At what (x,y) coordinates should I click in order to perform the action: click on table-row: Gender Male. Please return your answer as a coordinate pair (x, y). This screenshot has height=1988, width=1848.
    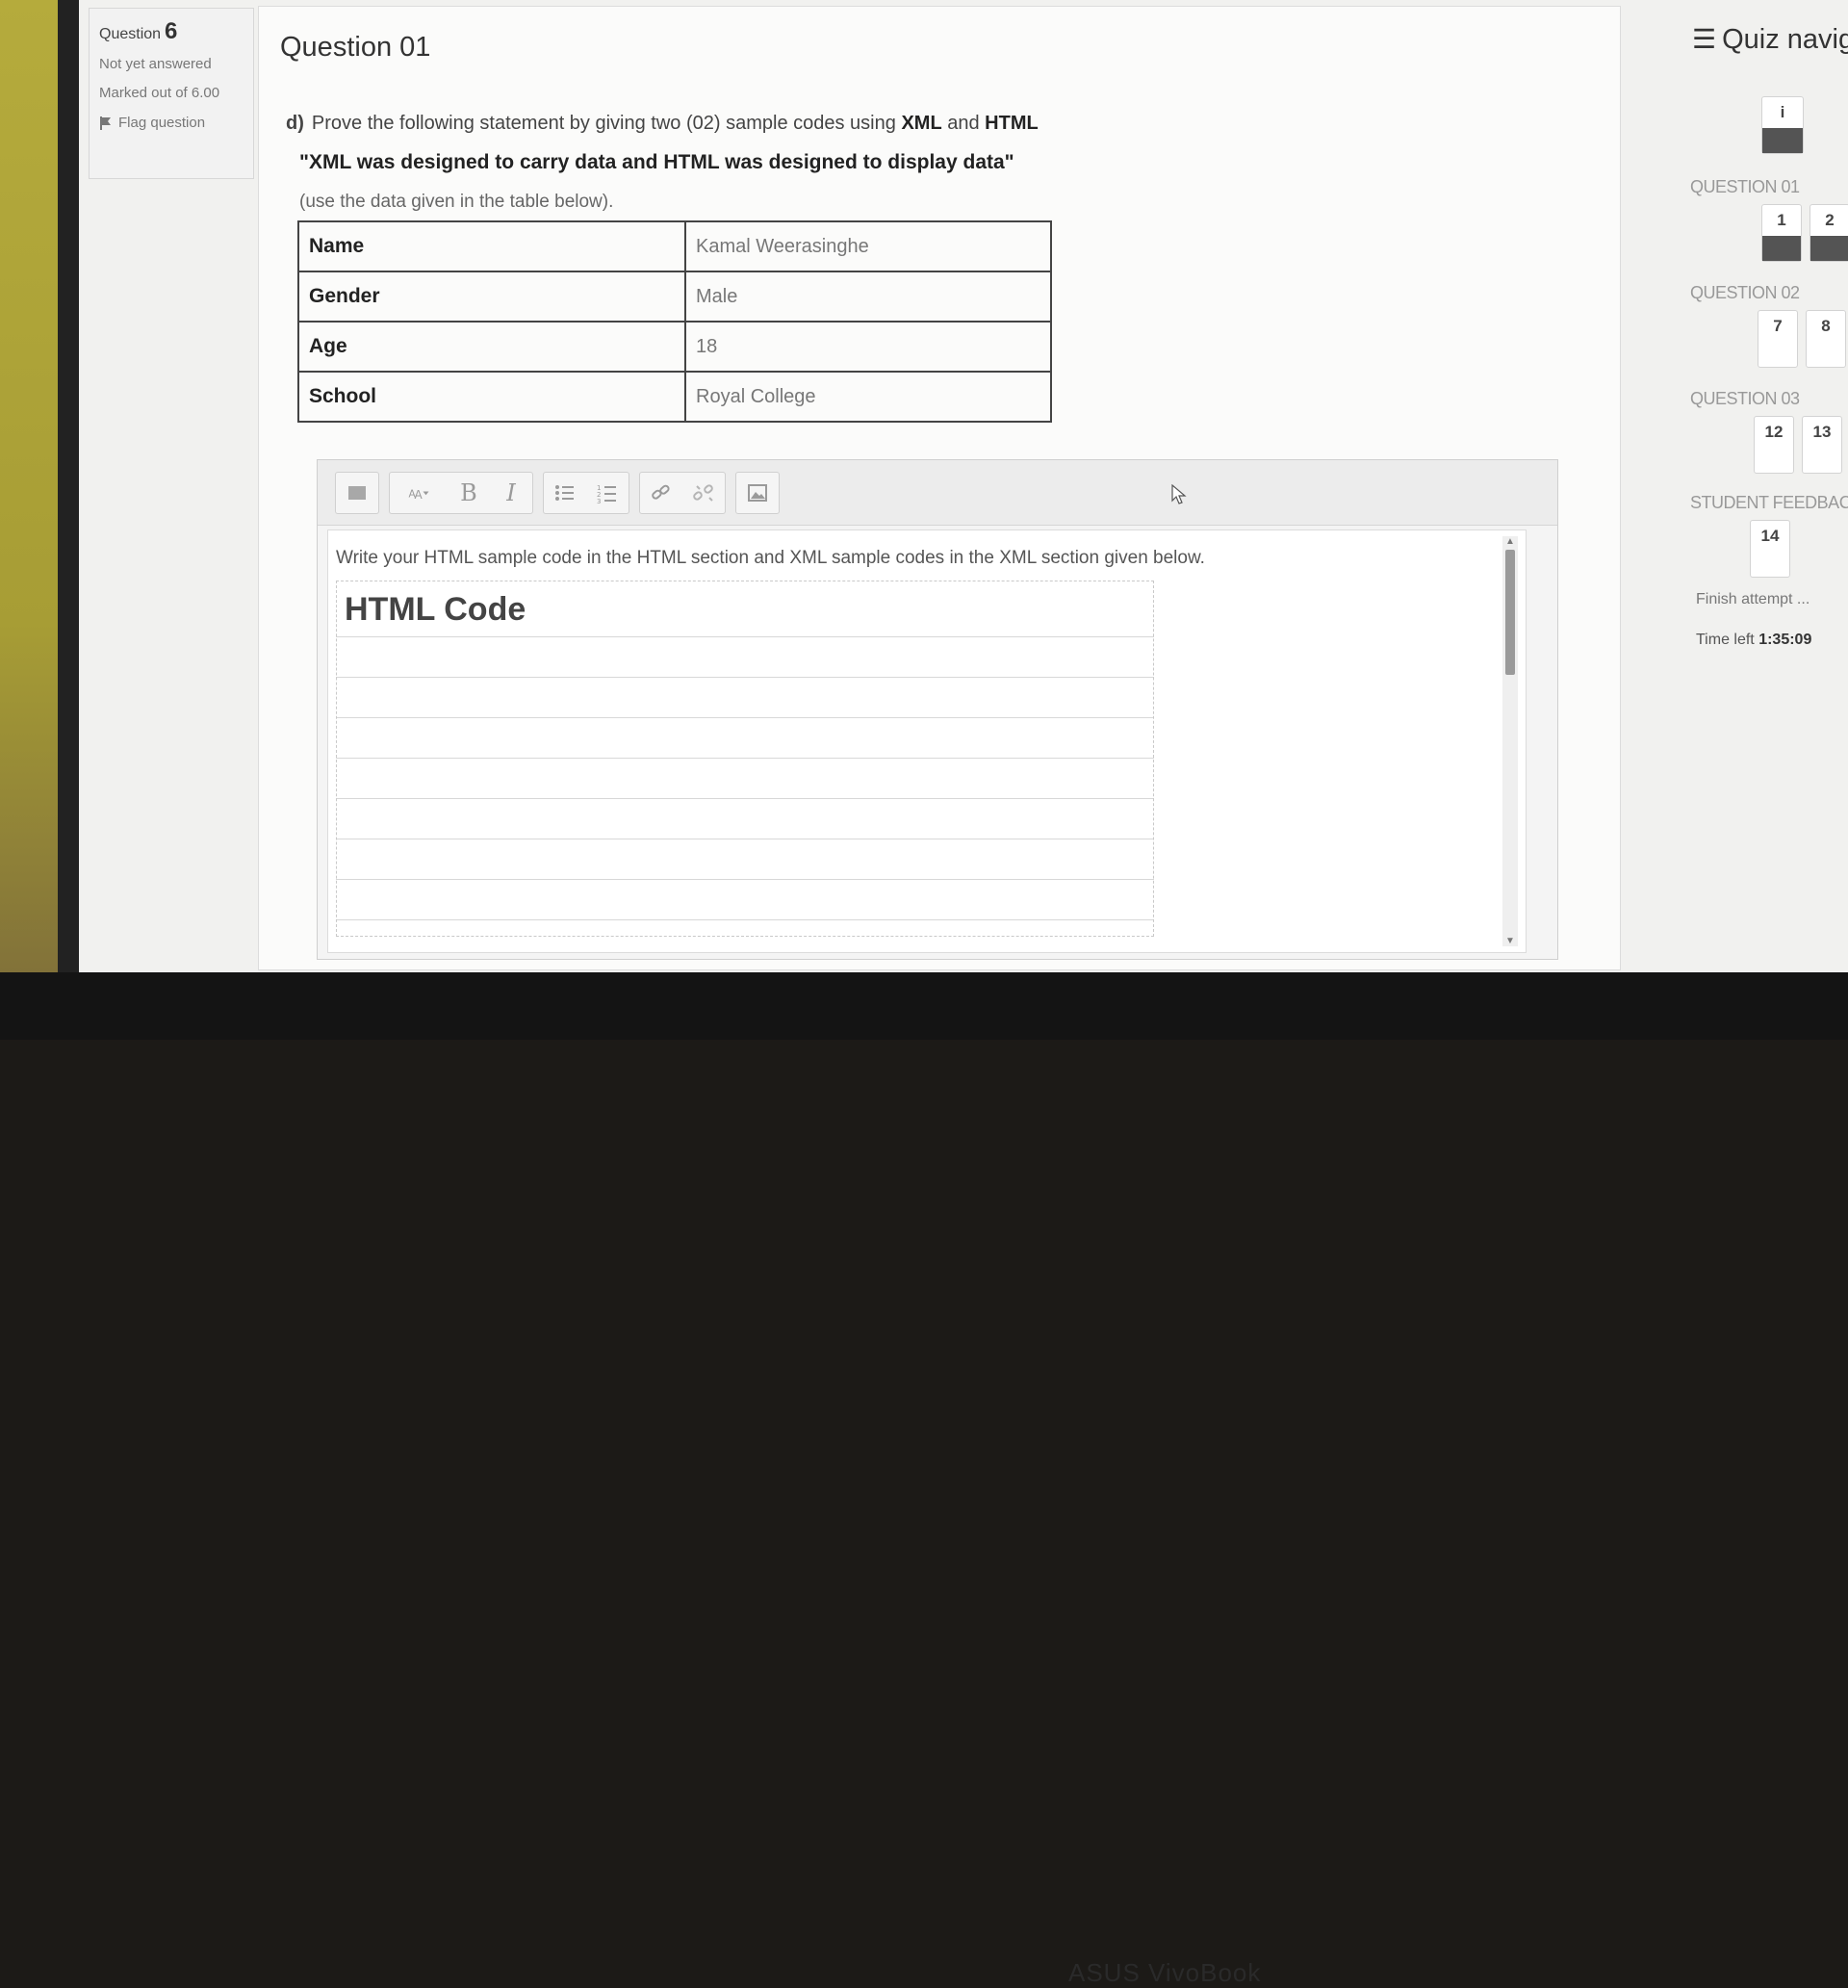
    Looking at the image, I should click on (674, 297).